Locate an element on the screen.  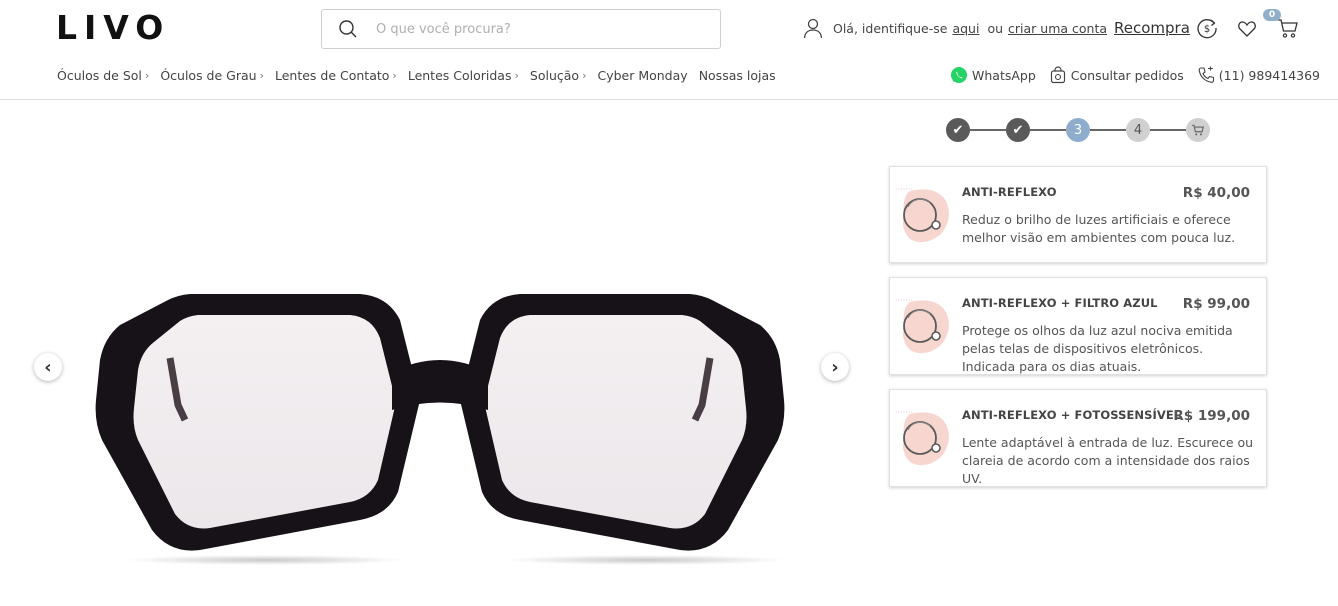
phone-label: (11) 989414369 is located at coordinates (1269, 75).